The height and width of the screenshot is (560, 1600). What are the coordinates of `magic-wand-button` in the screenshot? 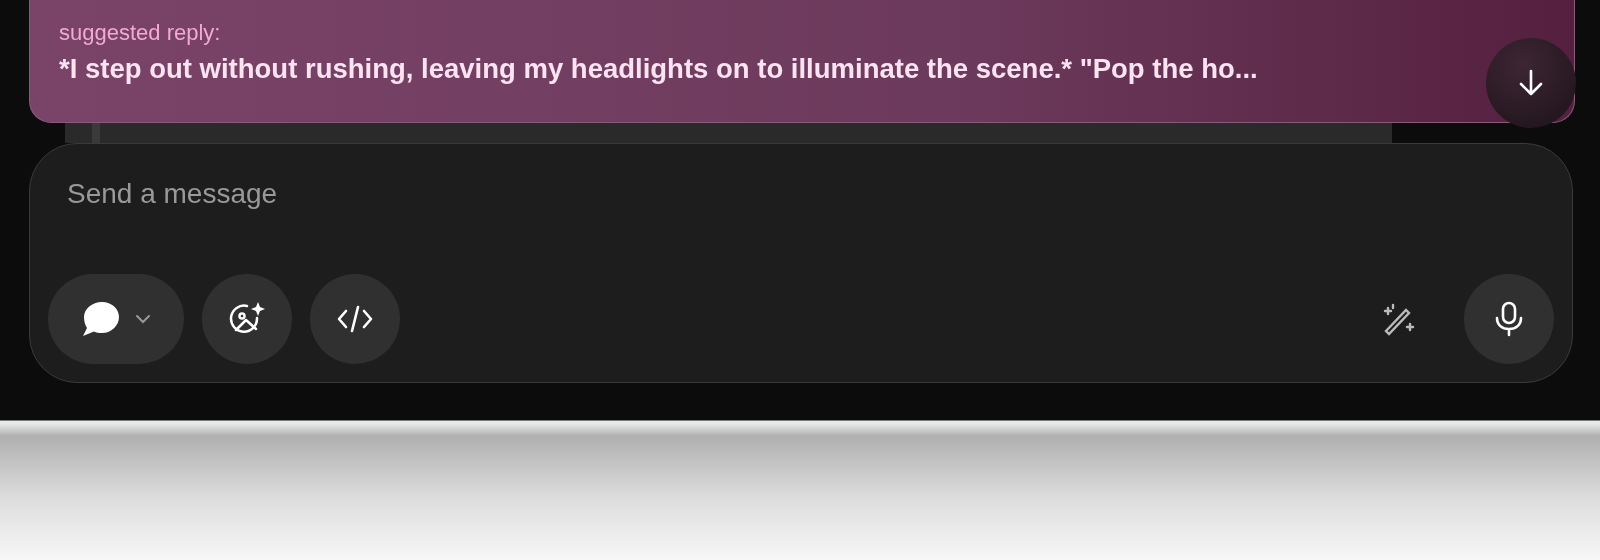 It's located at (1399, 319).